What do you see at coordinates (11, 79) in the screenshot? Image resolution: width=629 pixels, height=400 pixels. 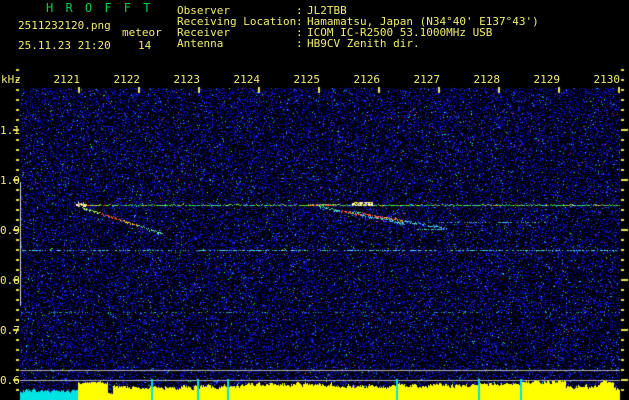 I see `freq-axis-unit: kHz` at bounding box center [11, 79].